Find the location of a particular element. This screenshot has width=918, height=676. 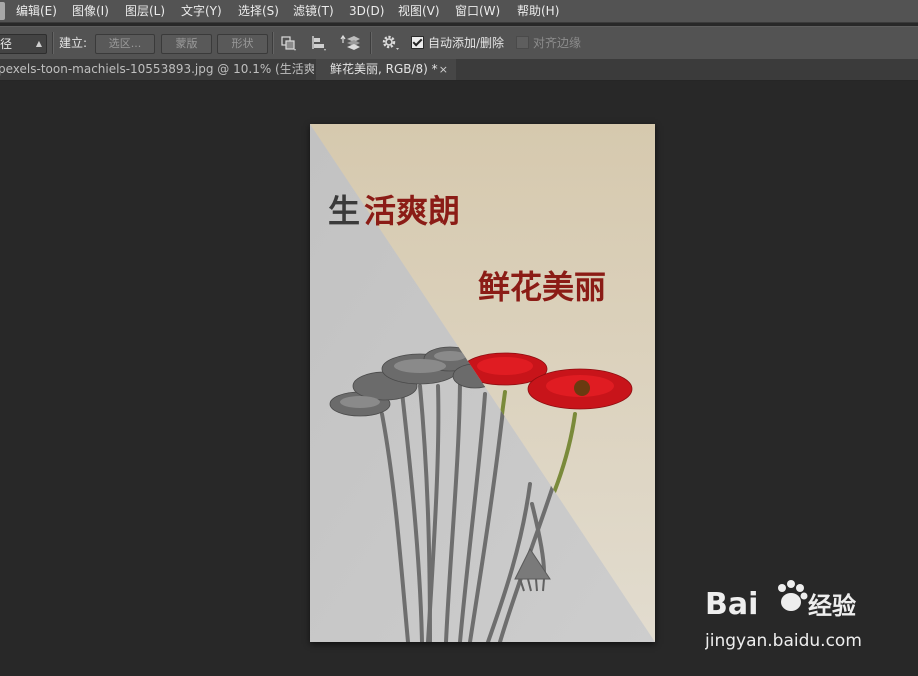

menu-select: 选择(S) is located at coordinates (258, 11).